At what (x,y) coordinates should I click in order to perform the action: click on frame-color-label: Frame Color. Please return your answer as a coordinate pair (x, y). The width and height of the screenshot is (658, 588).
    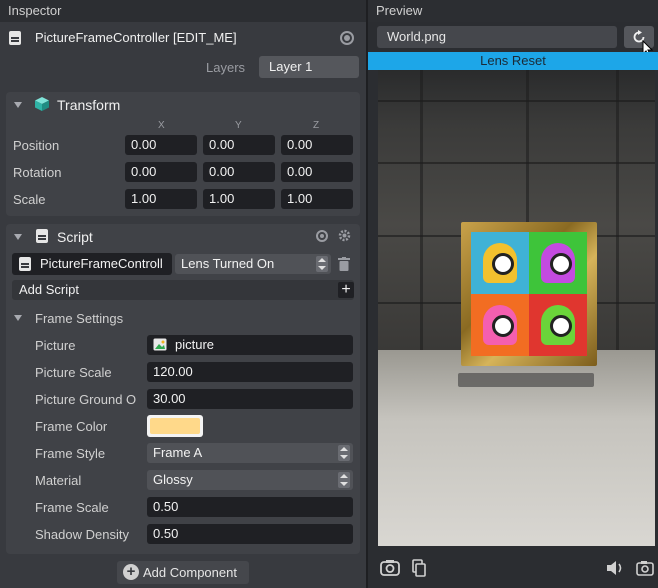
    Looking at the image, I should click on (71, 426).